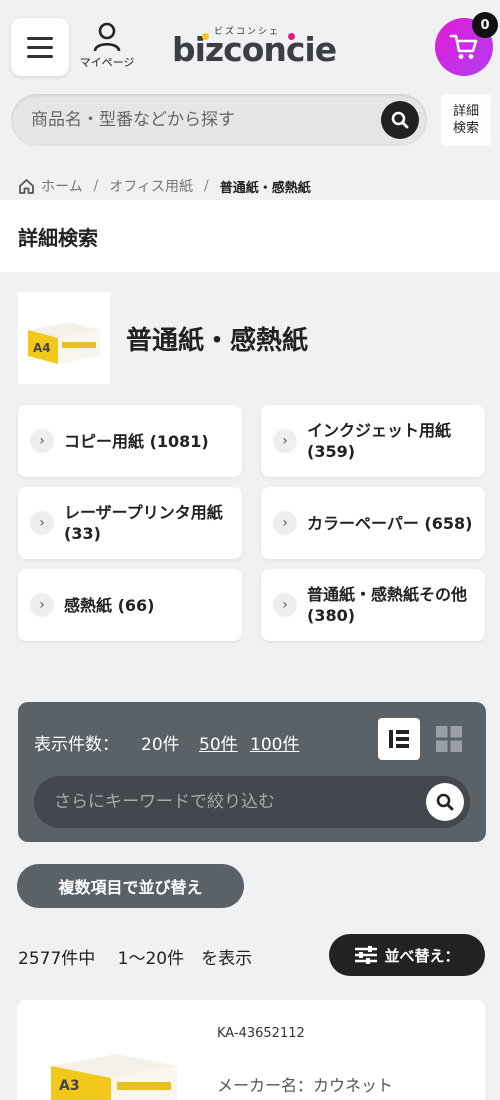 This screenshot has height=1100, width=500. Describe the element at coordinates (76, 745) in the screenshot. I see `display-count-label: 表示件数：` at that location.